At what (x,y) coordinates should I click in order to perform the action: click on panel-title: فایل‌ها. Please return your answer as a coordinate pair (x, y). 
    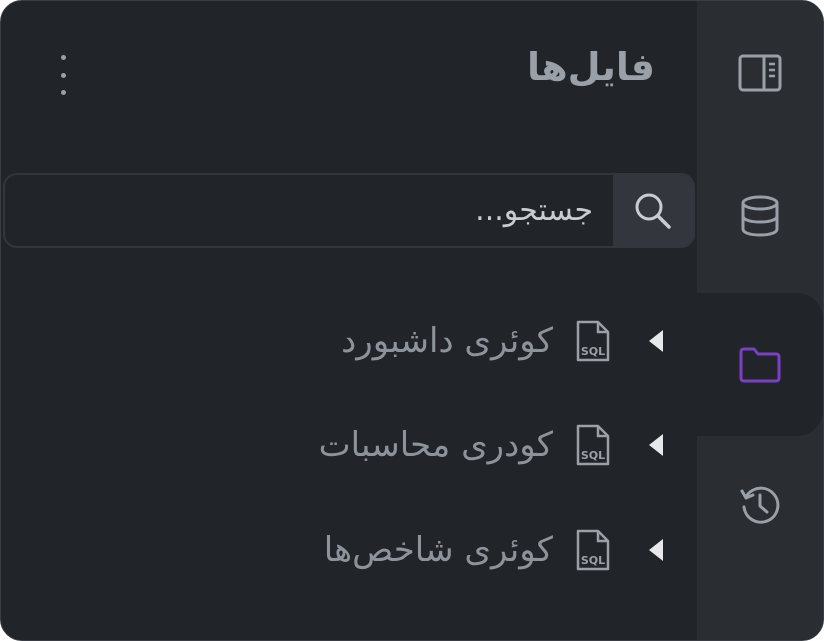
    Looking at the image, I should click on (591, 67).